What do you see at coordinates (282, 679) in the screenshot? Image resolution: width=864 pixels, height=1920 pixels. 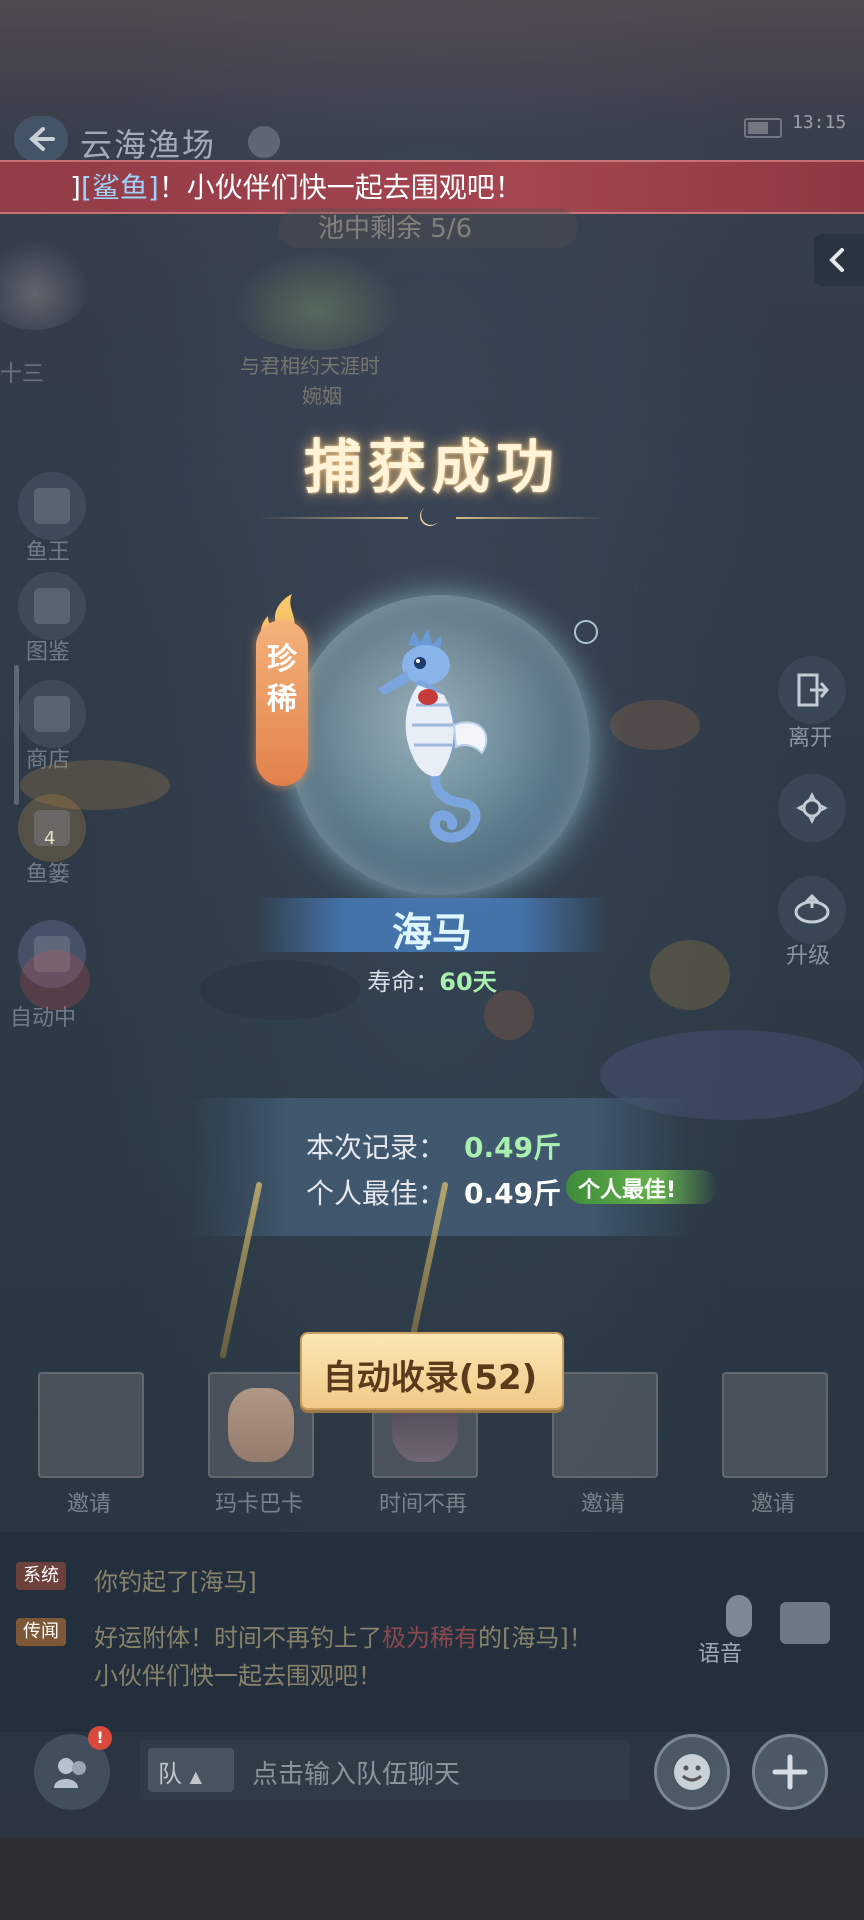 I see `rarity-label: 珍稀` at bounding box center [282, 679].